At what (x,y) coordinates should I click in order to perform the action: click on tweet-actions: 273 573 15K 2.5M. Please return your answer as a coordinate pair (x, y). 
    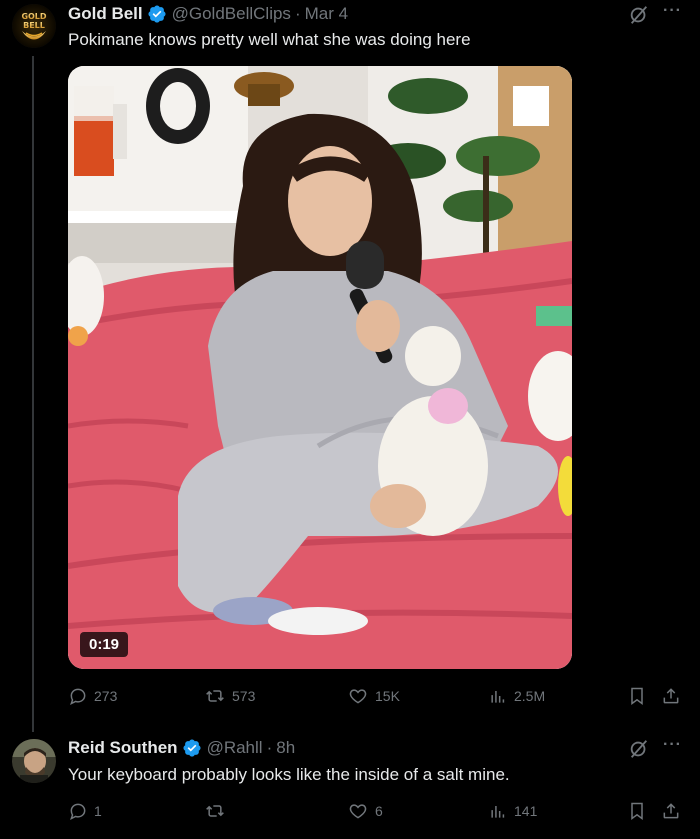
    Looking at the image, I should click on (378, 698).